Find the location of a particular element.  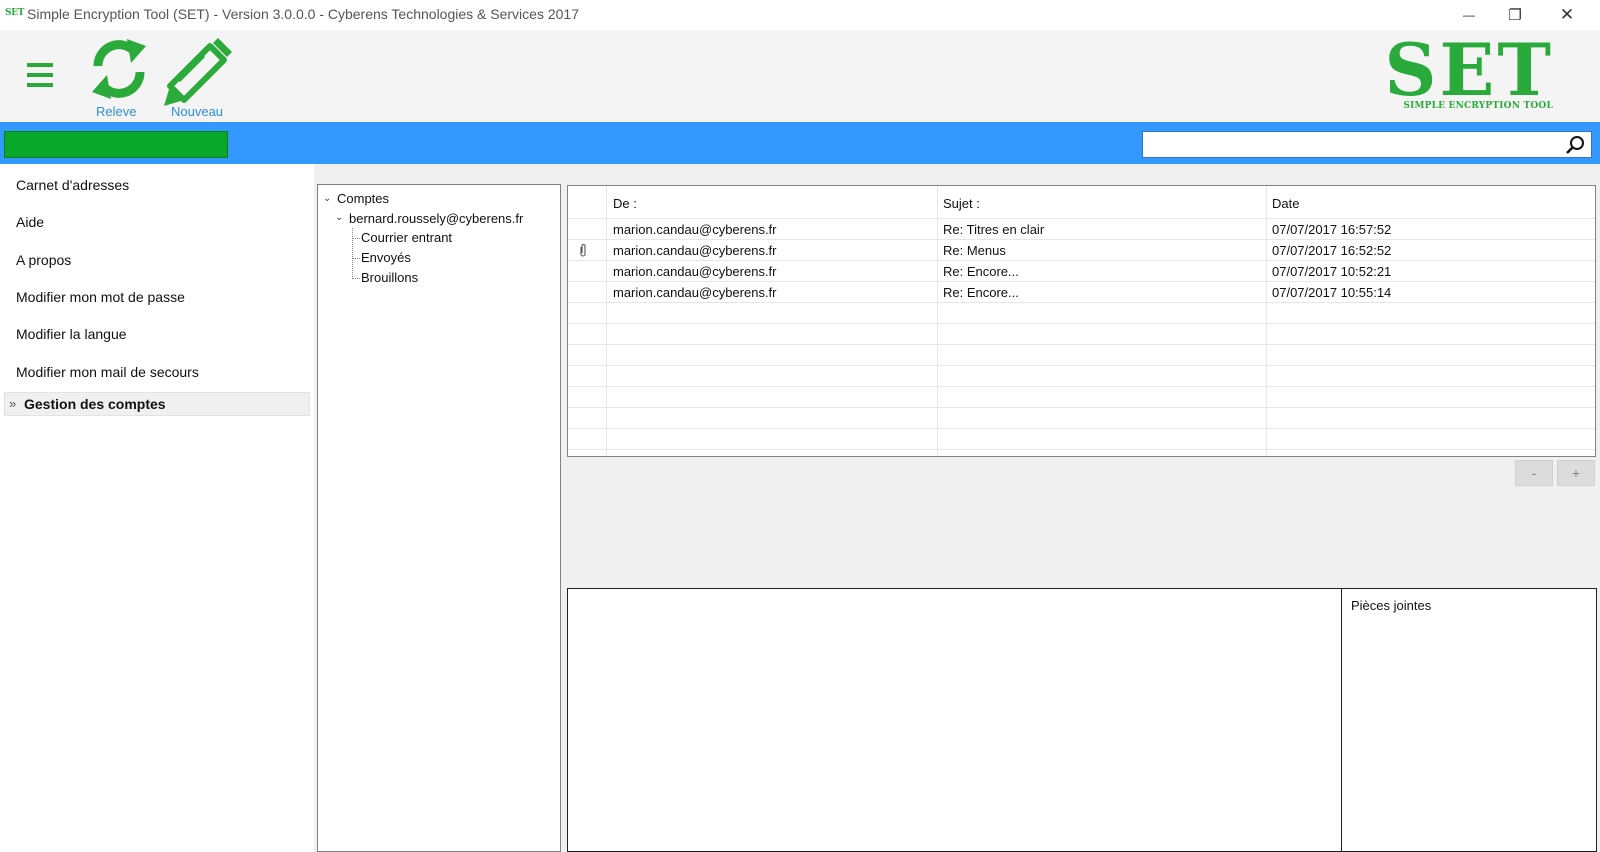

toolbar is located at coordinates (800, 76).